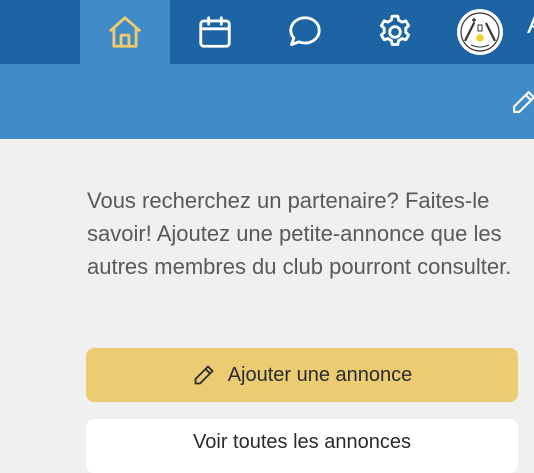 The image size is (534, 473). I want to click on gear-icon, so click(395, 30).